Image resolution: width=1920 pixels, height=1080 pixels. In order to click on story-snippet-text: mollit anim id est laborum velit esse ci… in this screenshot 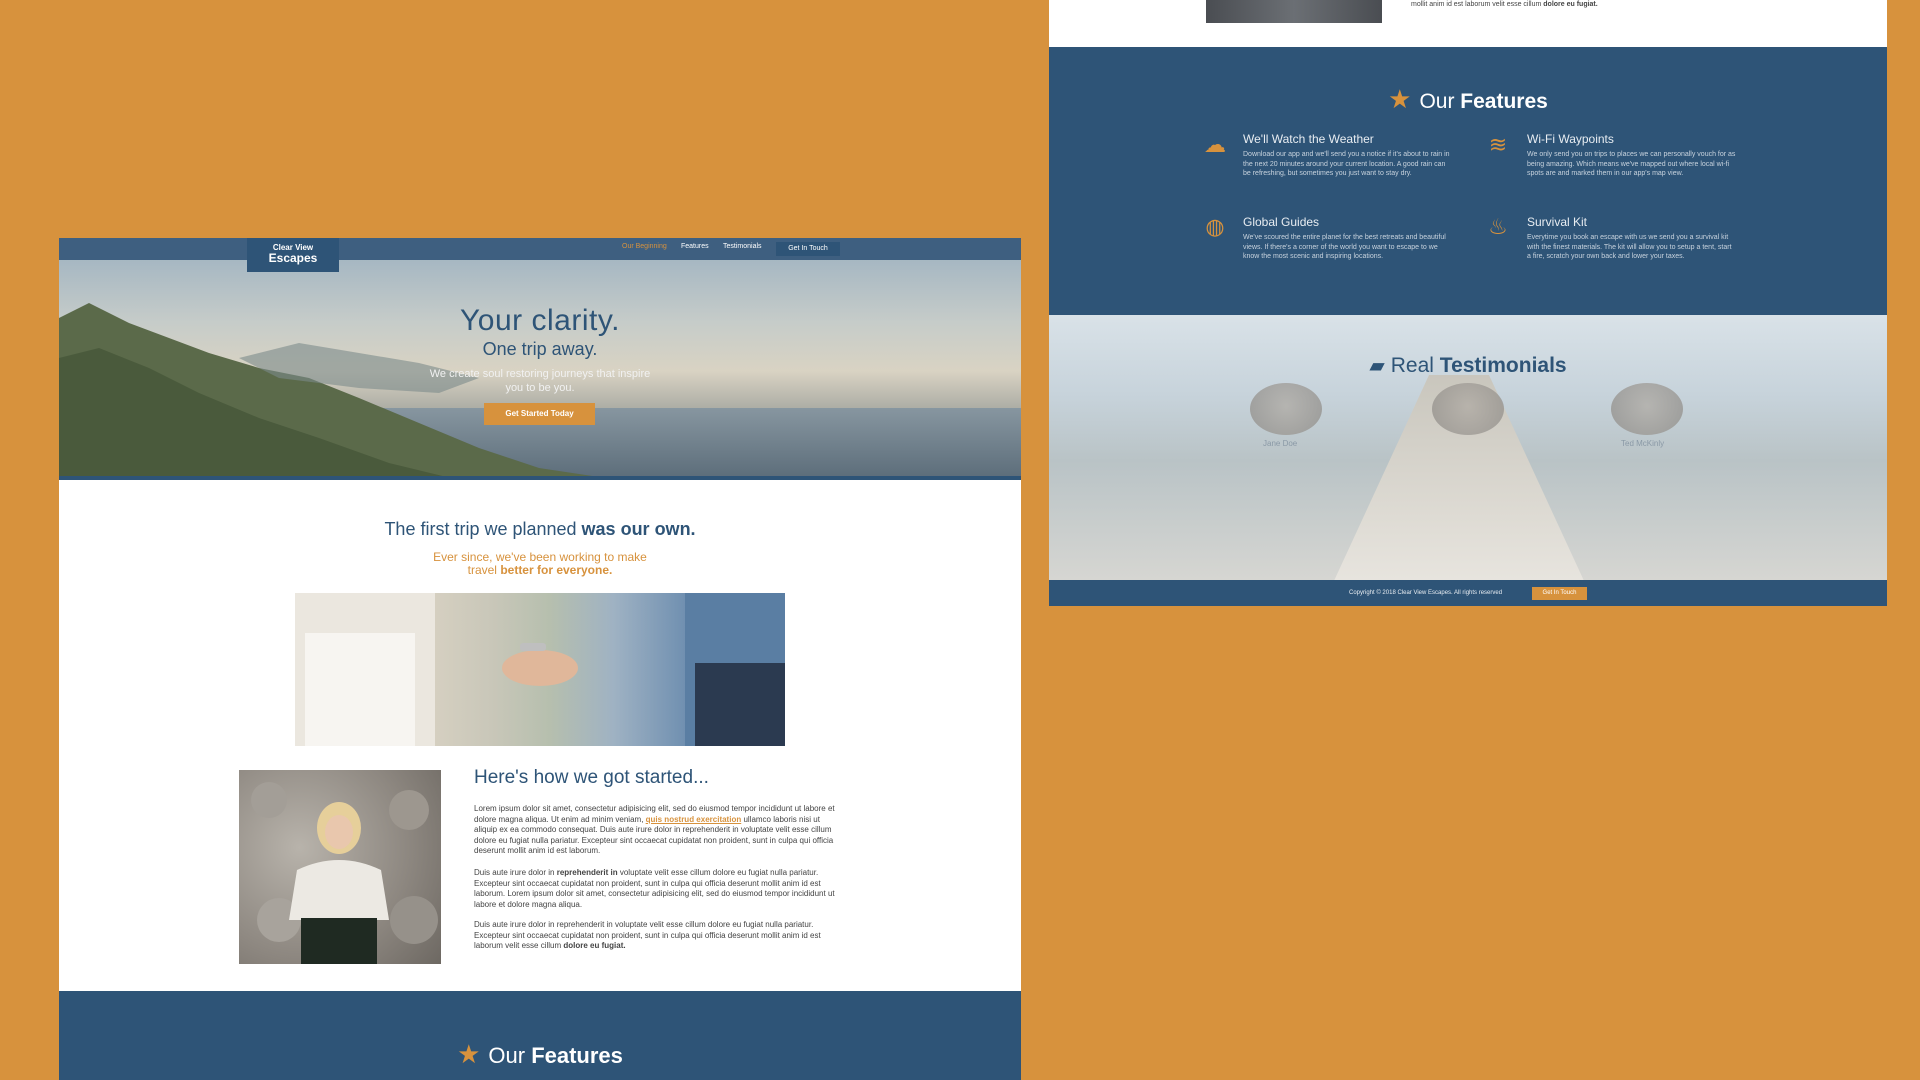, I will do `click(1601, 4)`.